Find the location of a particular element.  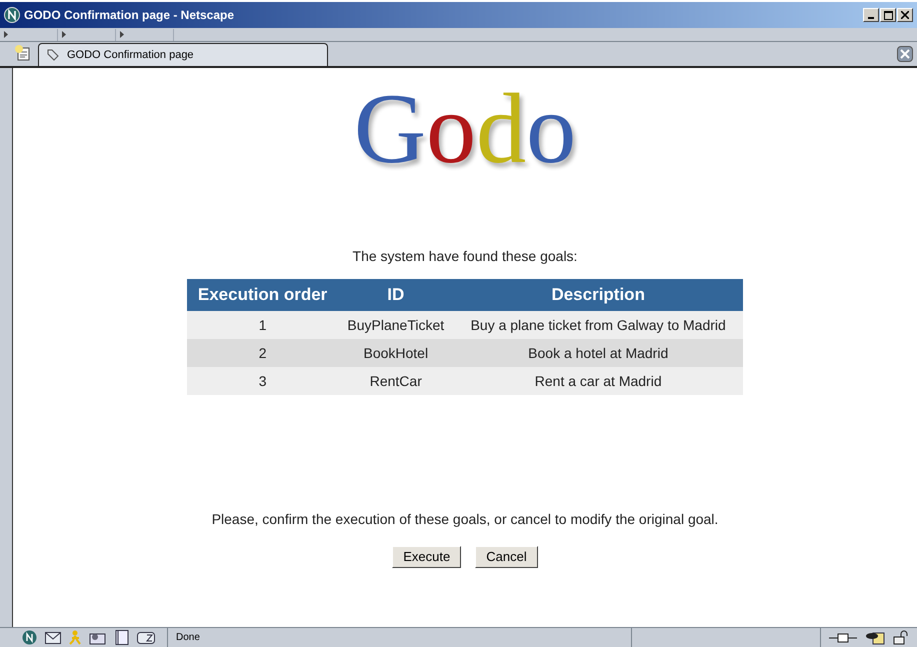

mail-icon is located at coordinates (53, 638).